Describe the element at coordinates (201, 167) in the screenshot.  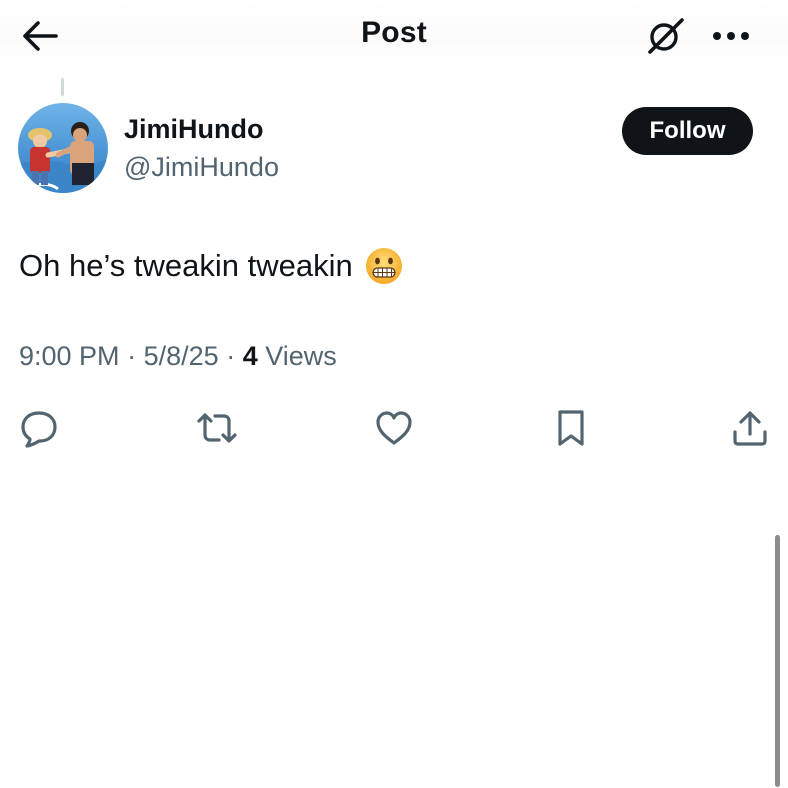
I see `author-handle: @JimiHundo` at that location.